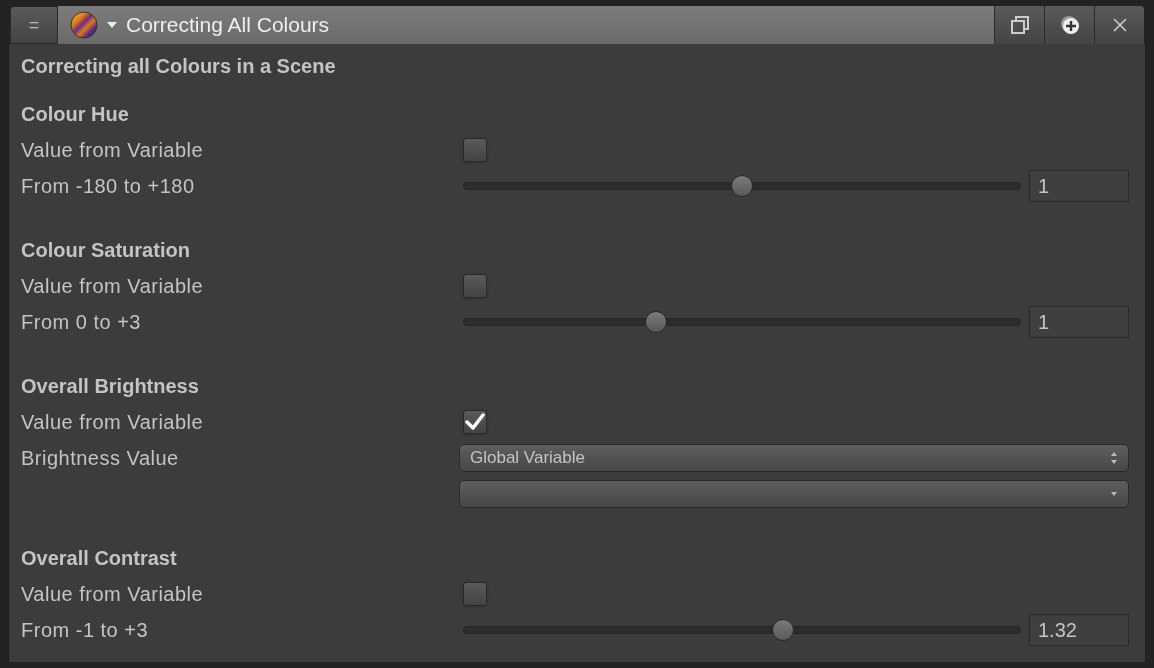 This screenshot has height=668, width=1154. I want to click on close-button, so click(1119, 25).